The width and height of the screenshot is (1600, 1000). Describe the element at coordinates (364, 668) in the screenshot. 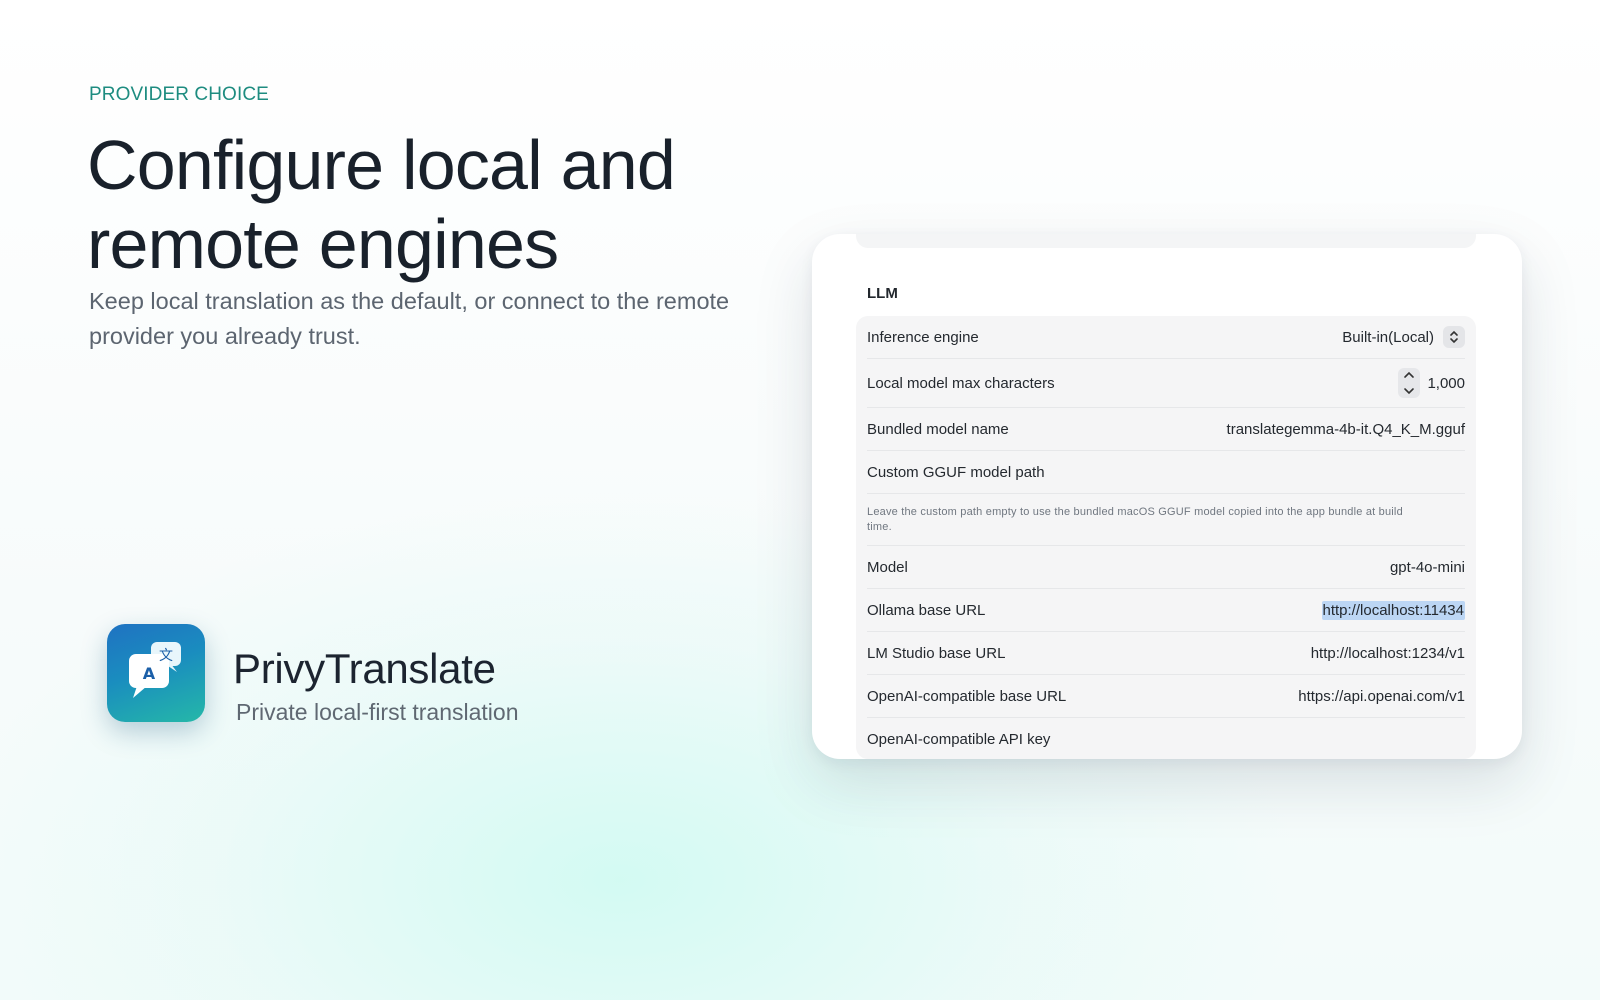

I see `brand-name: PrivyTranslate` at that location.